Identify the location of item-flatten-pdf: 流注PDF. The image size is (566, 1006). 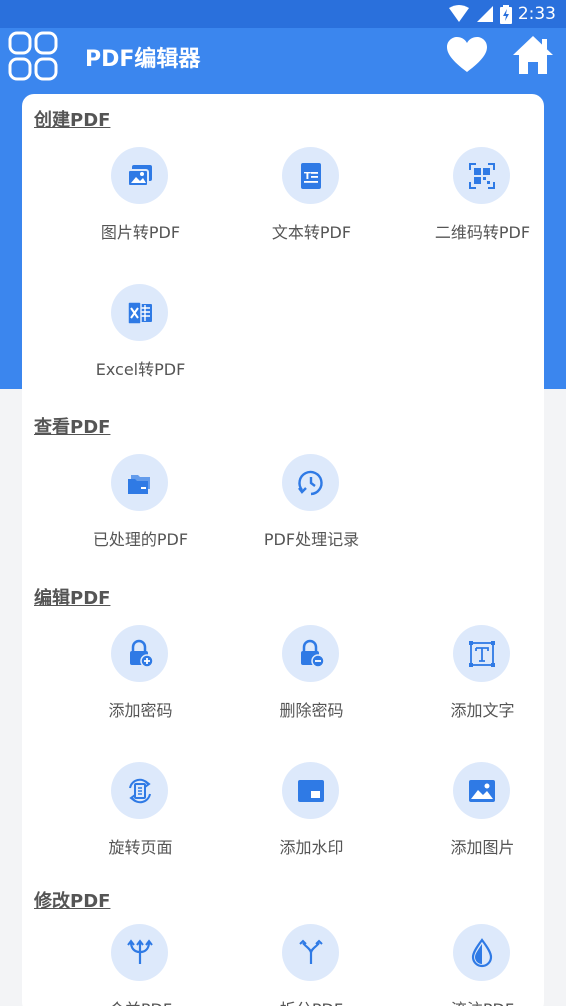
(478, 965).